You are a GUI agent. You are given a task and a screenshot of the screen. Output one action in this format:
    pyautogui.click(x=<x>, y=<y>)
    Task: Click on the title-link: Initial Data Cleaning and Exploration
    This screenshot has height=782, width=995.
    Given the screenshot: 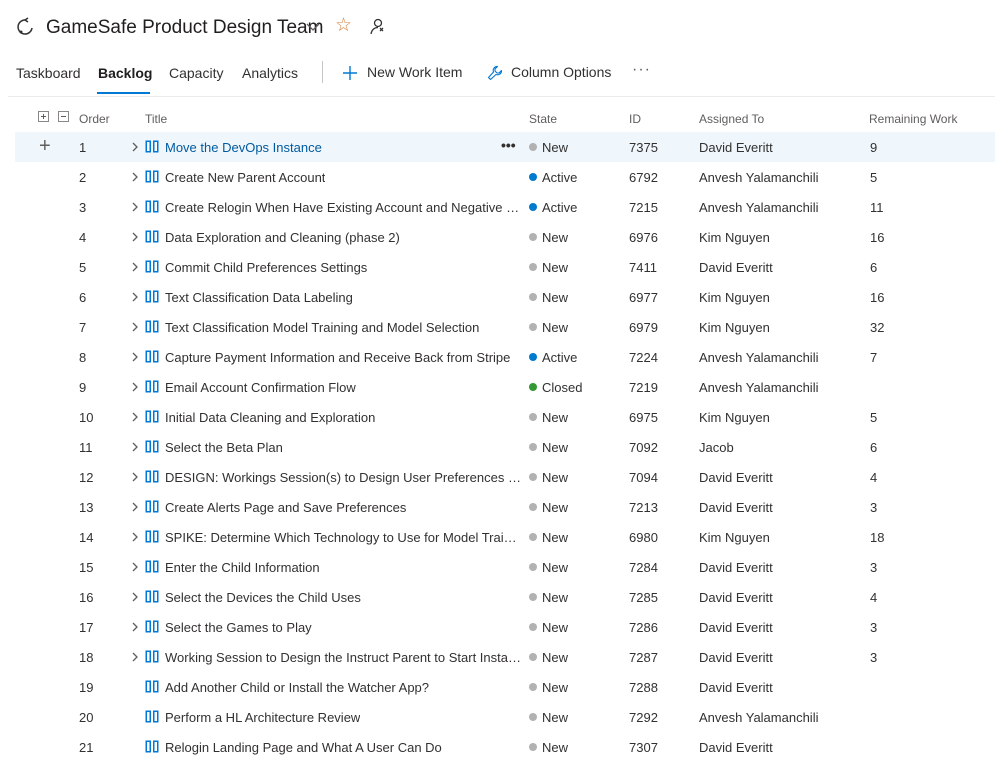 What is the action you would take?
    pyautogui.click(x=270, y=417)
    